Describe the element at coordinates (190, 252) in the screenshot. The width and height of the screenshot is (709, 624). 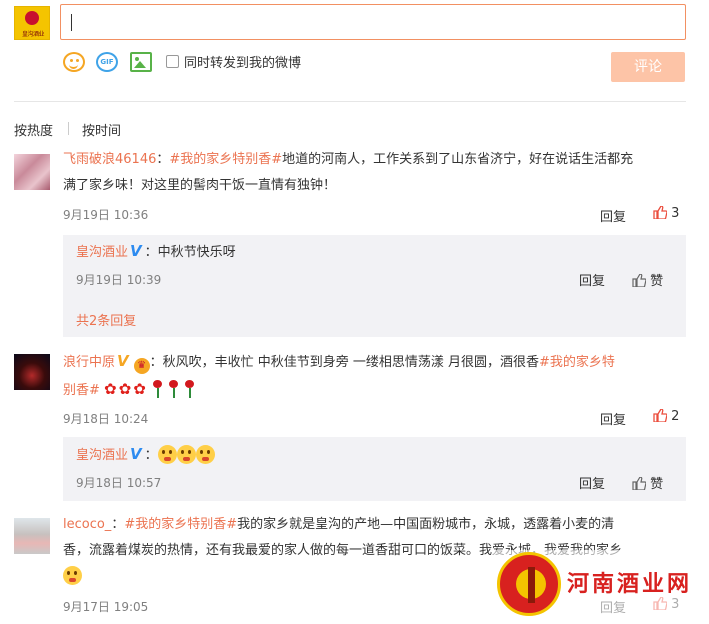
I see `reply-text: ：中秋节快乐呀` at that location.